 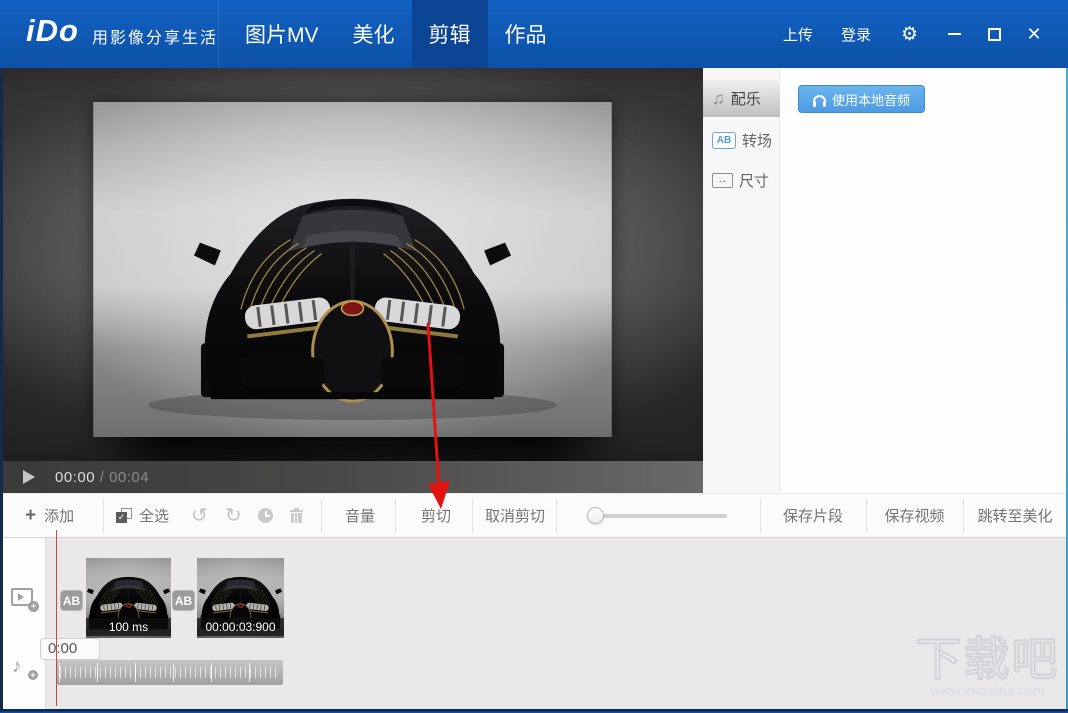 I want to click on zoom-slider-knob, so click(x=595, y=515).